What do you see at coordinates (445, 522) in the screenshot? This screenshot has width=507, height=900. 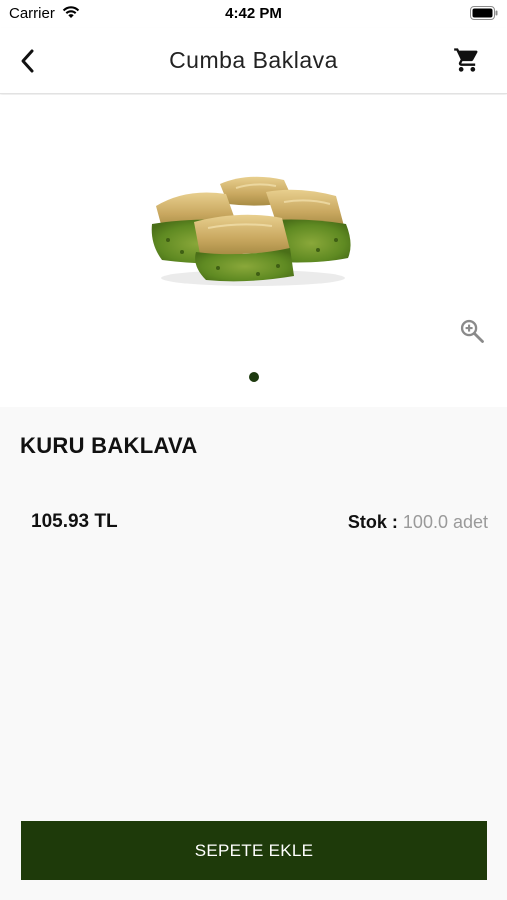 I see `stock-value: 100.0 adet` at bounding box center [445, 522].